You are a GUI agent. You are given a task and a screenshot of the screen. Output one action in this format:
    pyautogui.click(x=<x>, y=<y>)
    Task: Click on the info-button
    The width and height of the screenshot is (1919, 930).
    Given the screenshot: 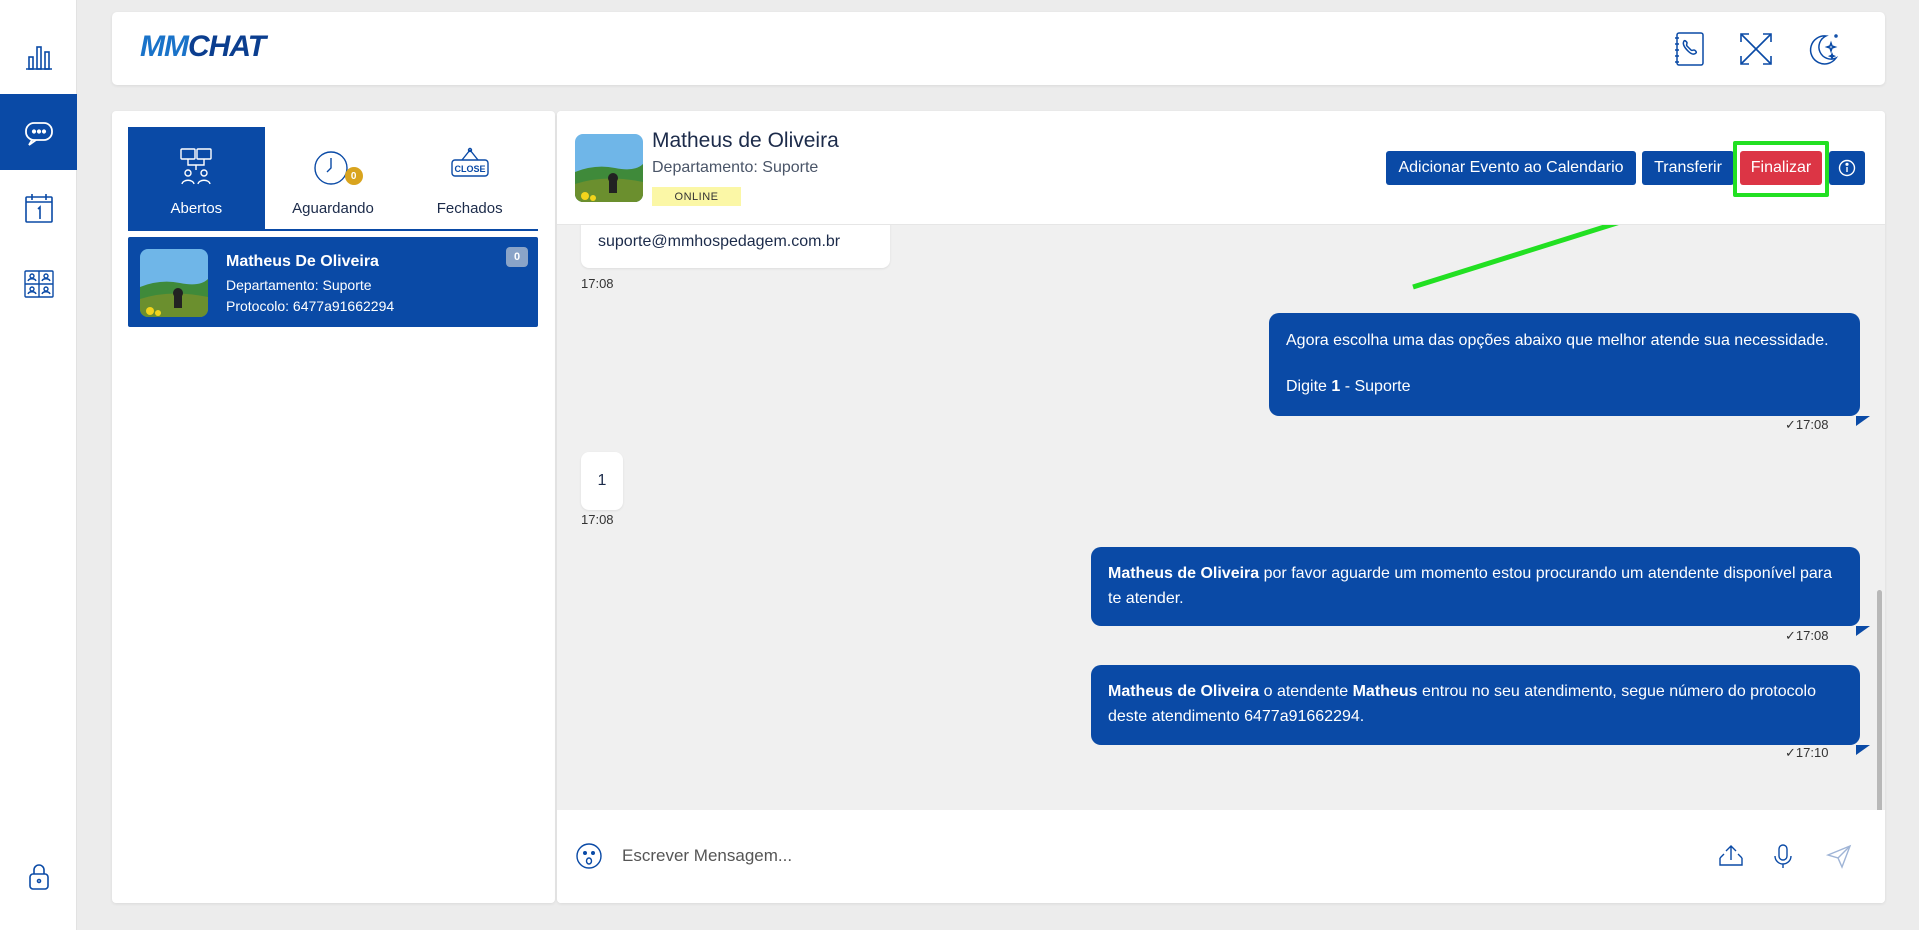 What is the action you would take?
    pyautogui.click(x=1847, y=168)
    